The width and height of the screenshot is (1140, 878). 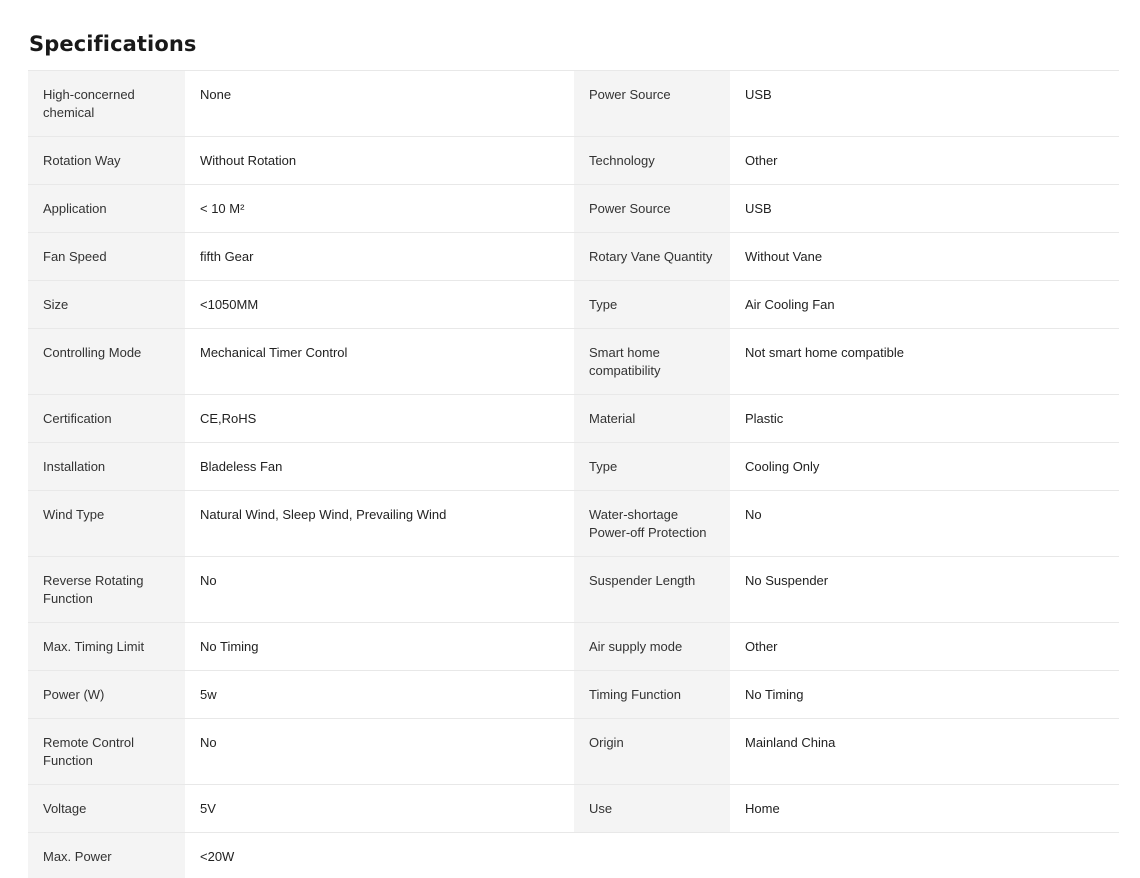 What do you see at coordinates (652, 809) in the screenshot?
I see `spec-label: Use` at bounding box center [652, 809].